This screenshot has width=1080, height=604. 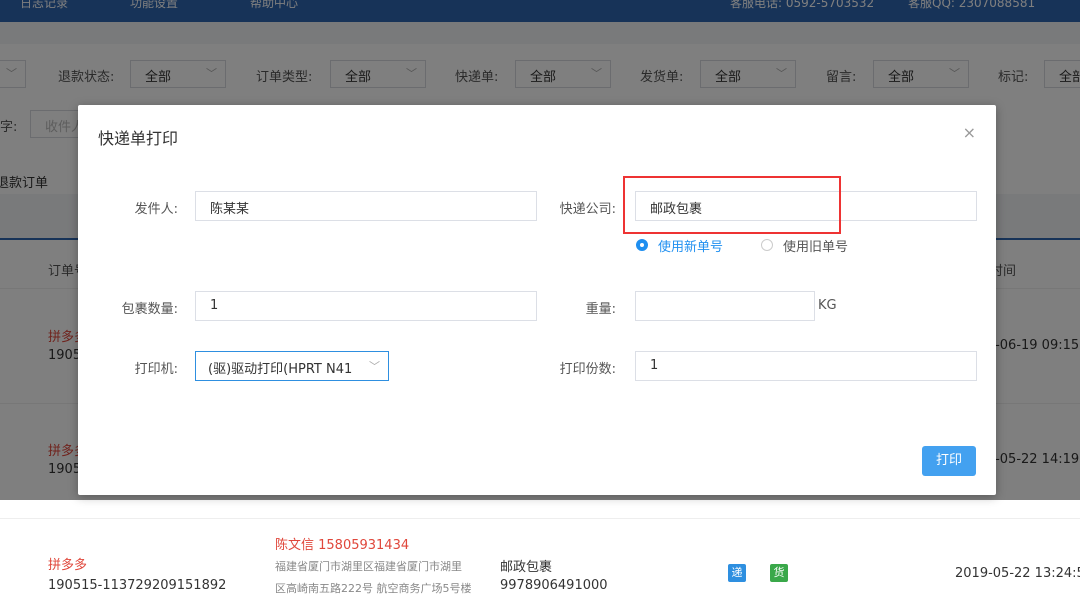 What do you see at coordinates (214, 305) in the screenshot?
I see `package-count-value: 1` at bounding box center [214, 305].